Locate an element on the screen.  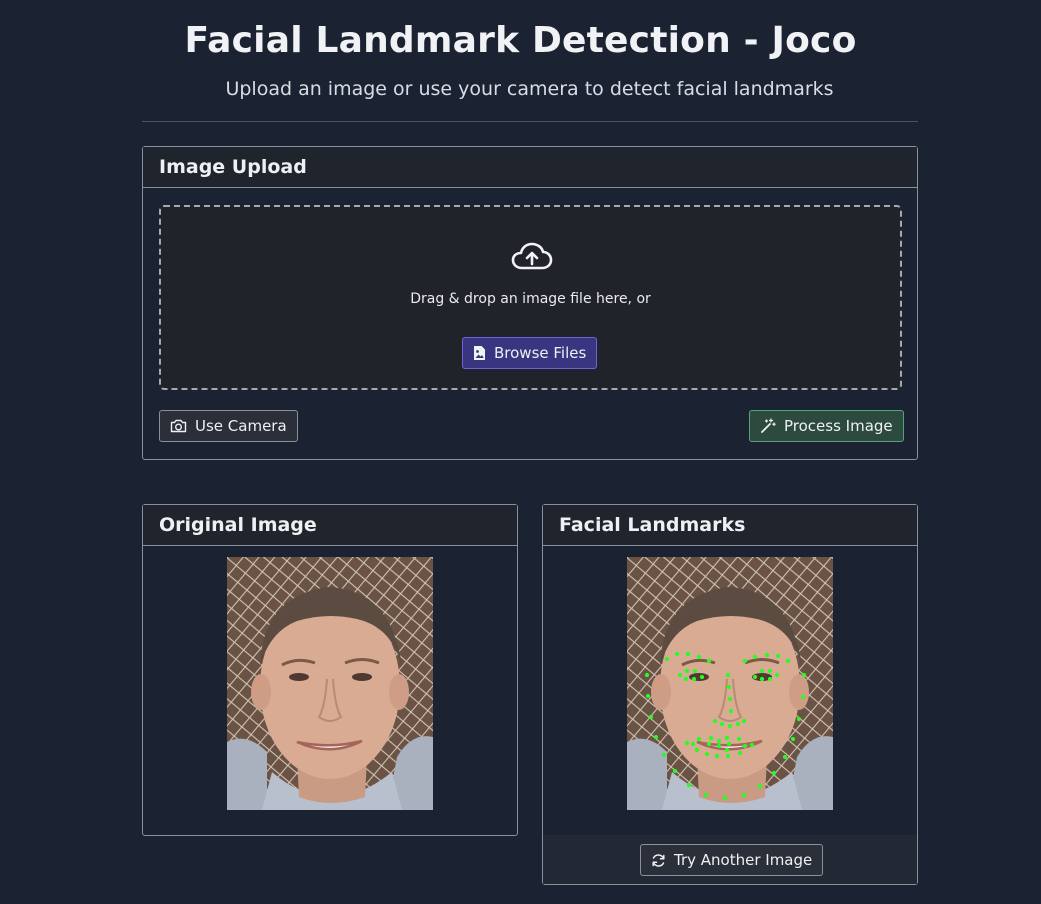
landmarks-face-image is located at coordinates (730, 683).